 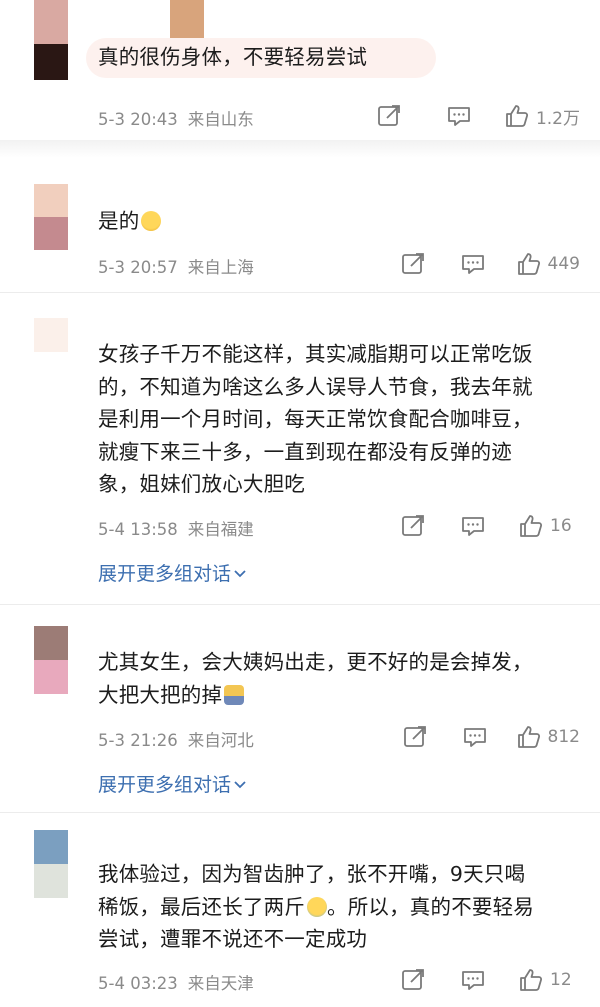 What do you see at coordinates (490, 264) in the screenshot?
I see `comment-actions: 449` at bounding box center [490, 264].